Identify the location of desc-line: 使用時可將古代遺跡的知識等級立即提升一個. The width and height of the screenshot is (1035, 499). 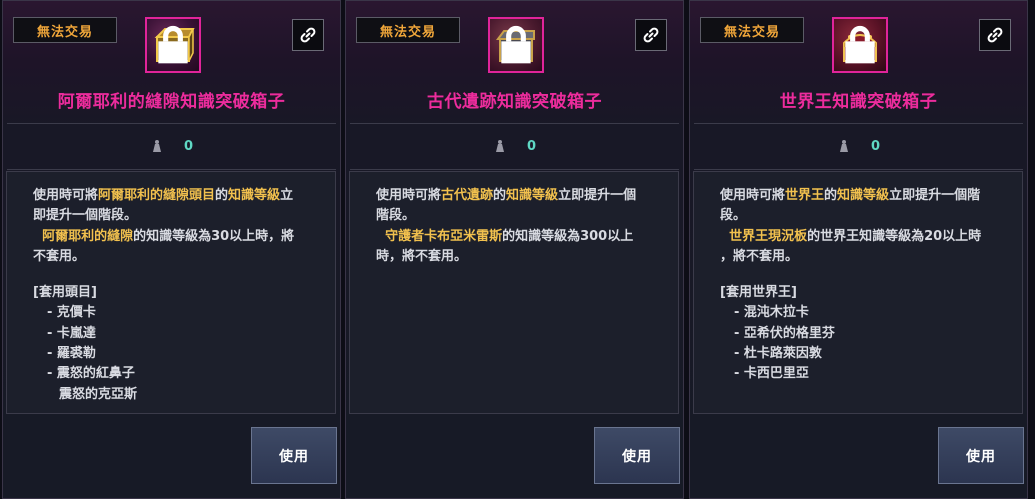
(506, 195).